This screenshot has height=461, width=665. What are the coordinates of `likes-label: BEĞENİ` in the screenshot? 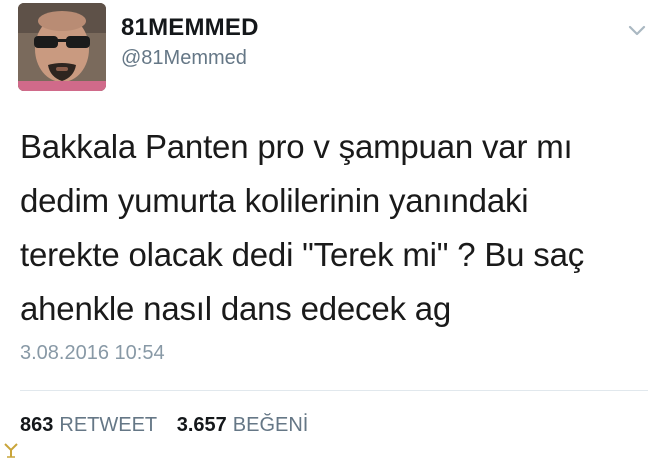 It's located at (270, 425).